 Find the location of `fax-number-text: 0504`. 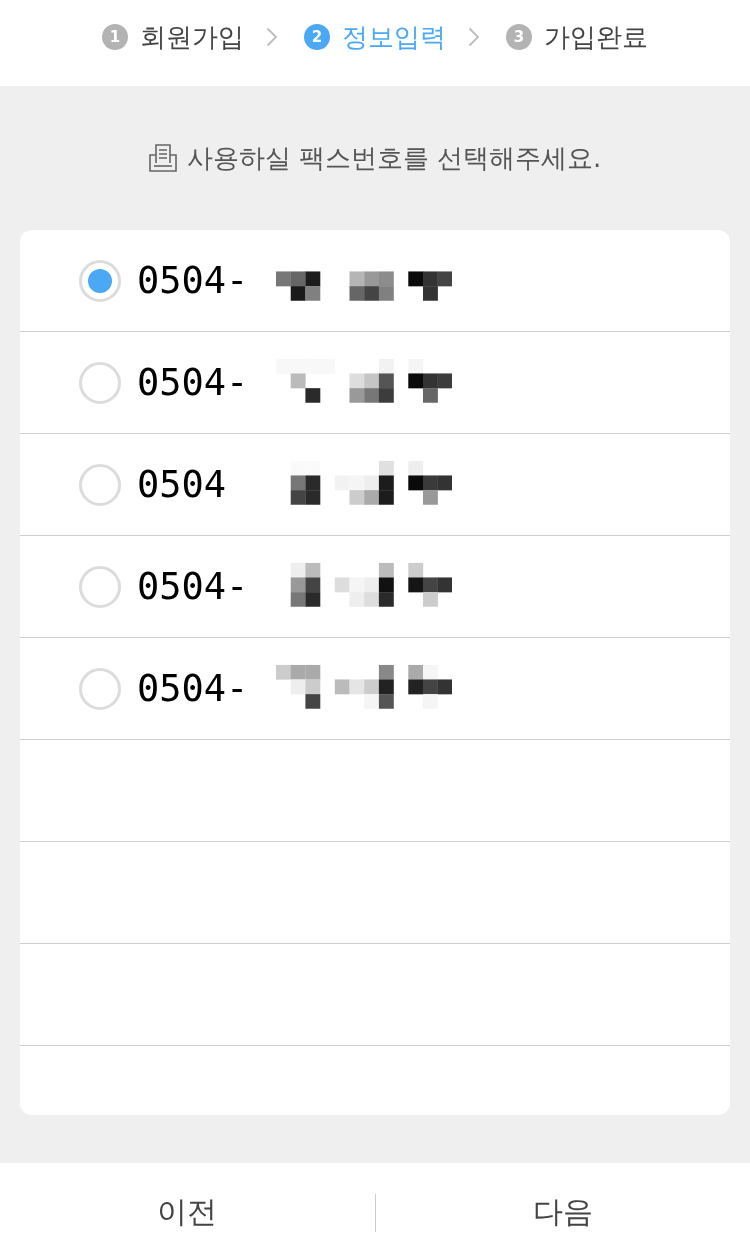

fax-number-text: 0504 is located at coordinates (182, 484).